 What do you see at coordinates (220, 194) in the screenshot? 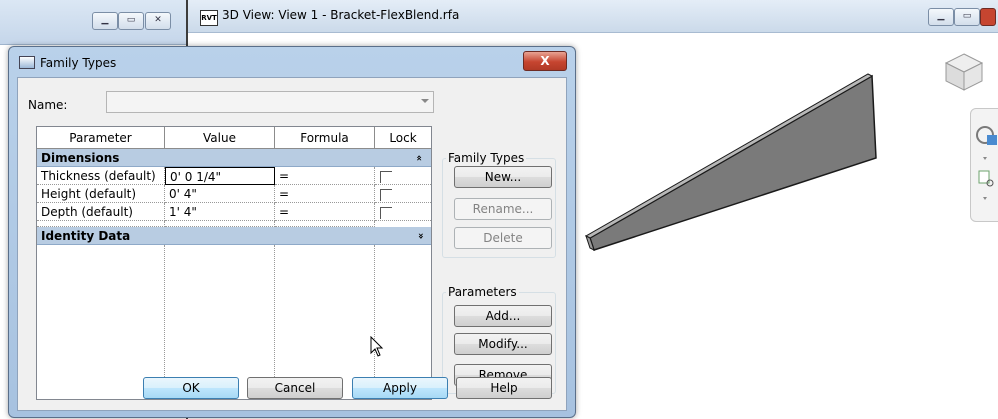
I see `value-input: 0' 4"` at bounding box center [220, 194].